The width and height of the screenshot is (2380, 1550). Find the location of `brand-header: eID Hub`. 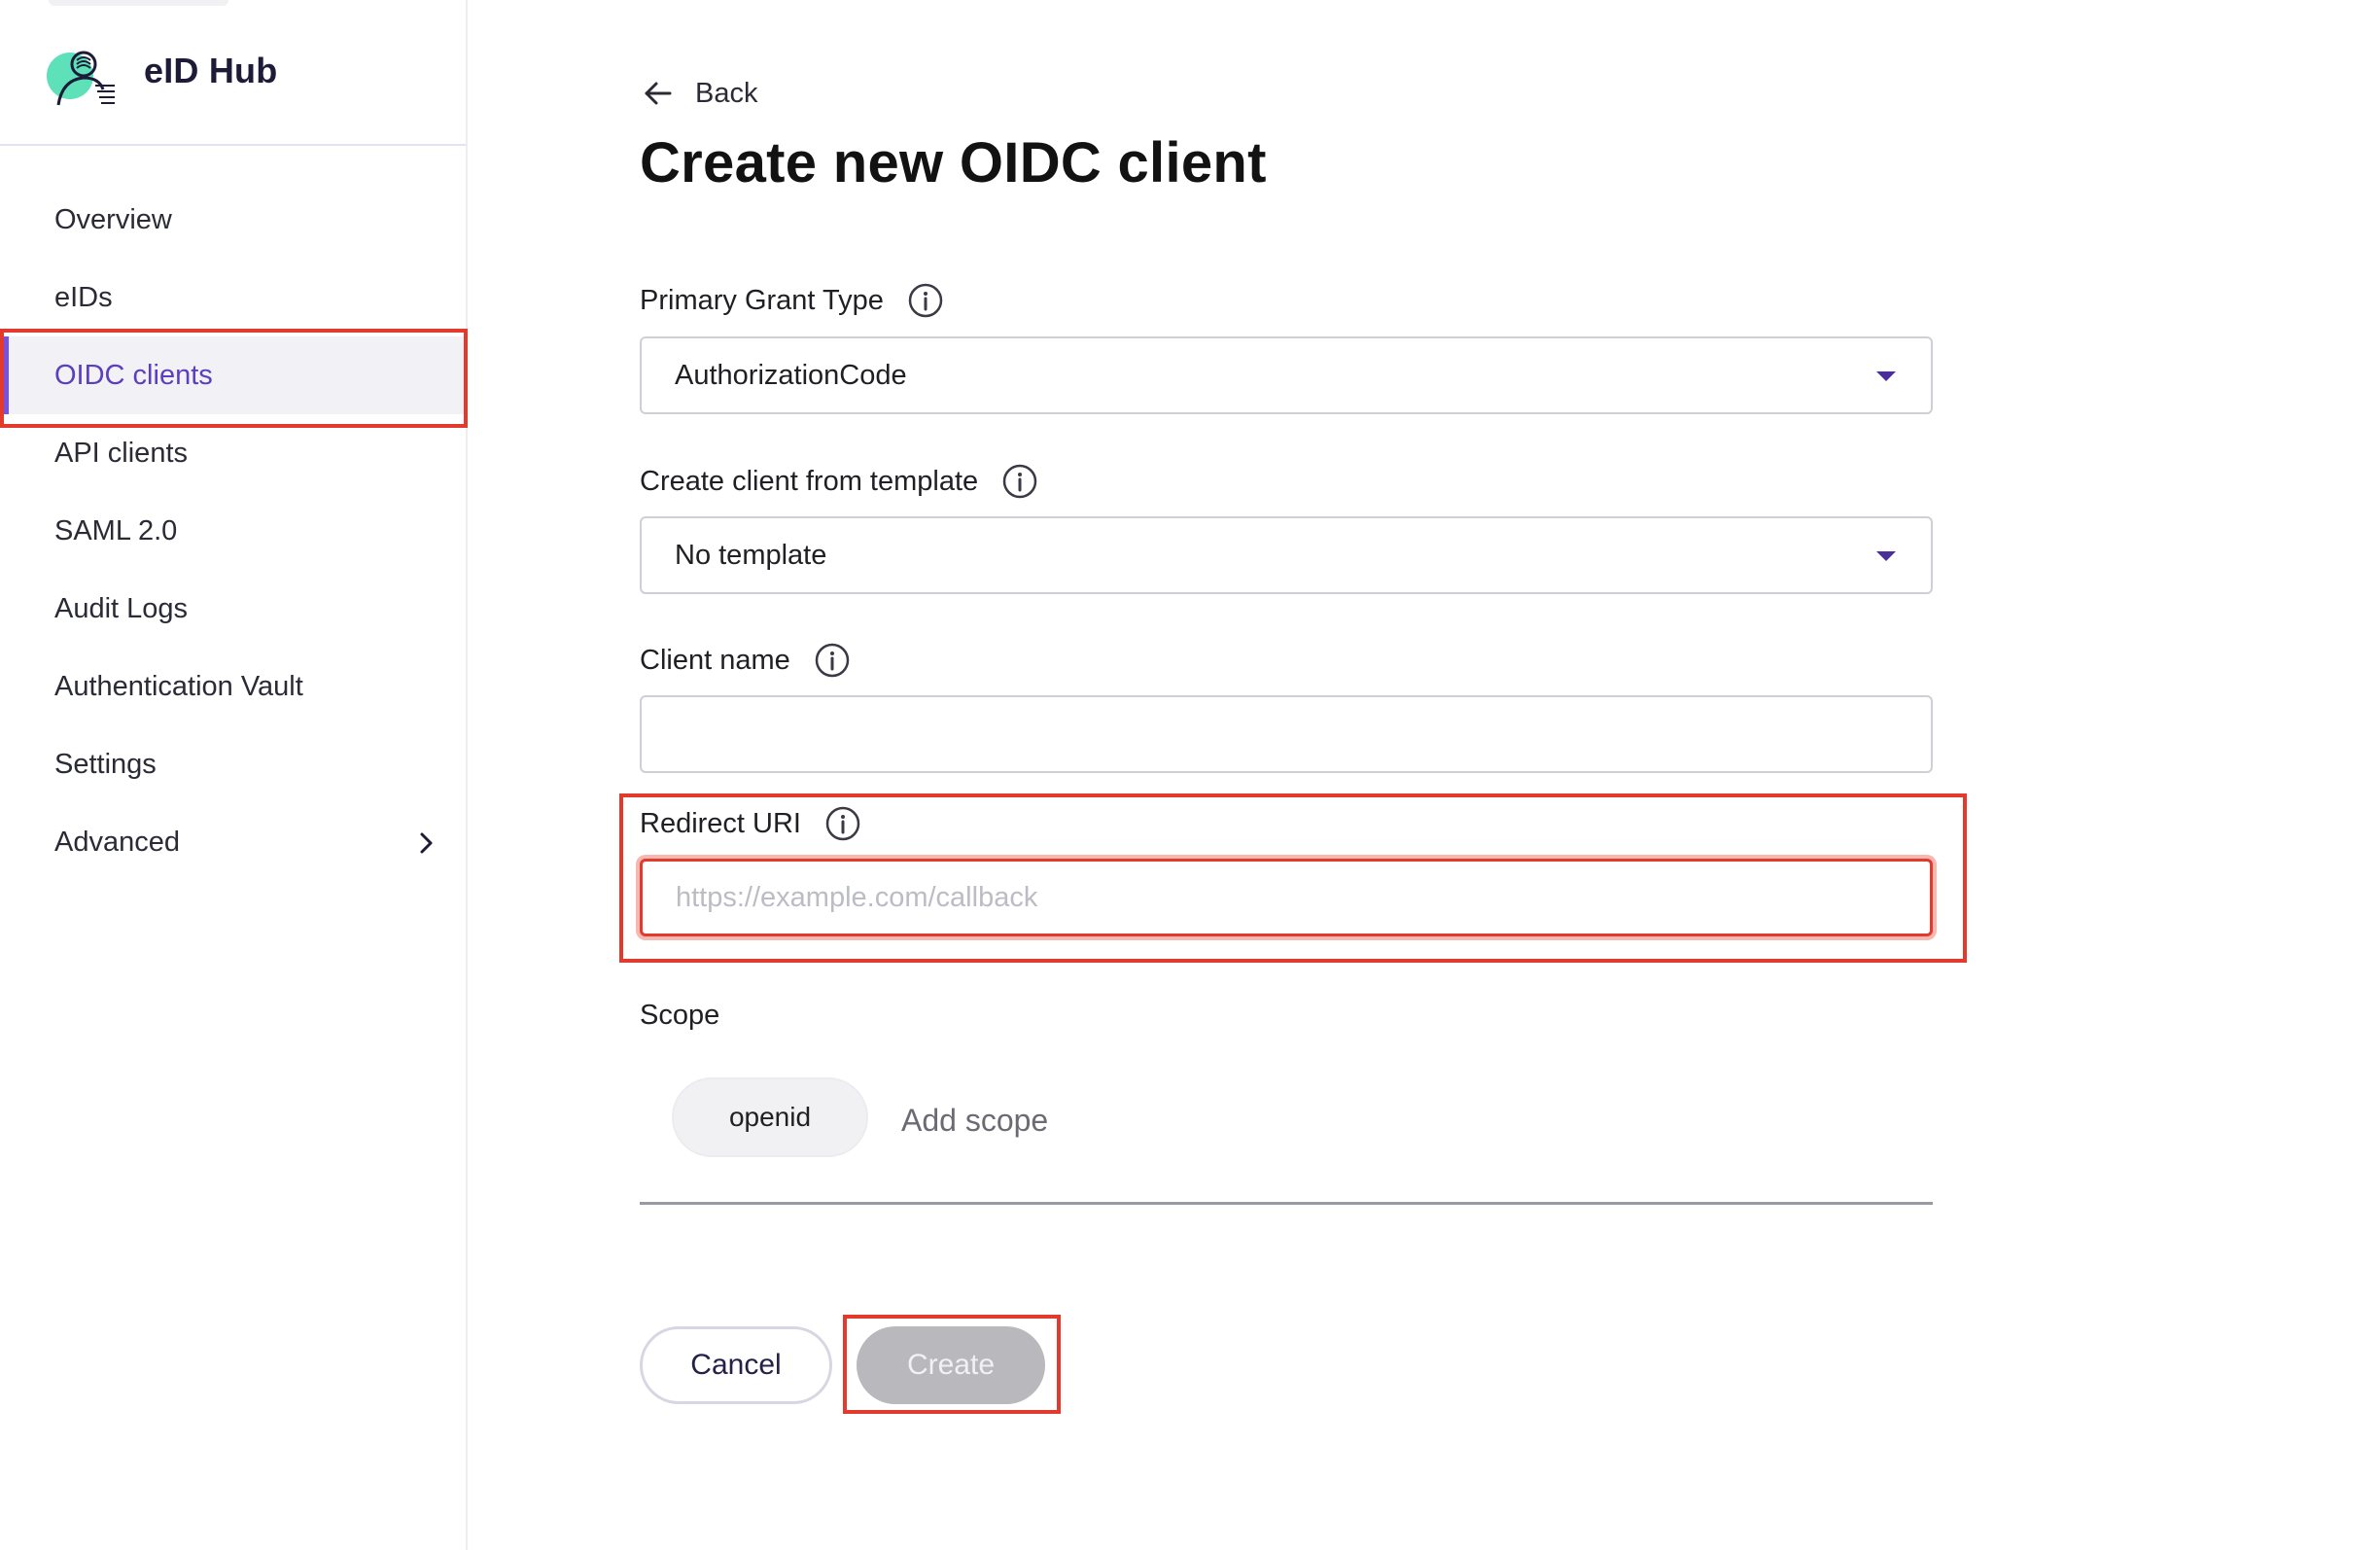

brand-header: eID Hub is located at coordinates (233, 73).